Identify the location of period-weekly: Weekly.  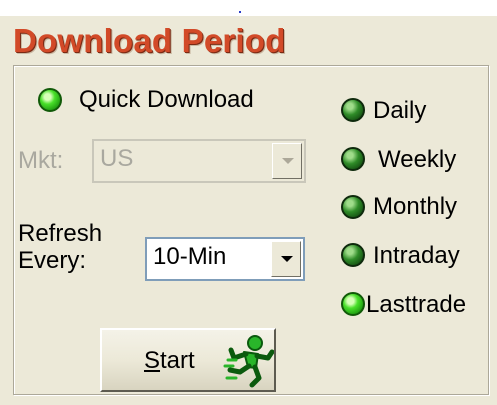
(417, 160).